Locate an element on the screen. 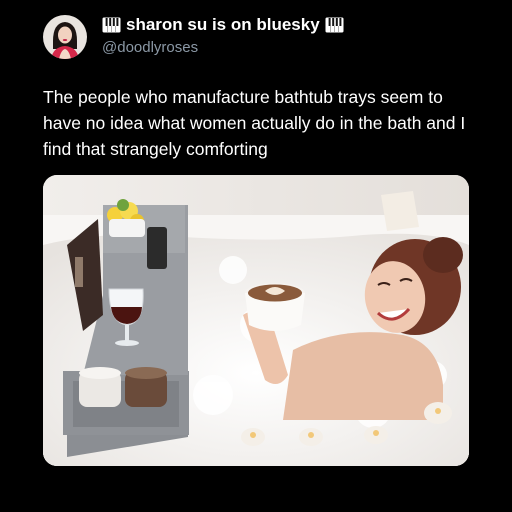 The image size is (512, 512). author-display-name: sharon su is on bluesky is located at coordinates (223, 25).